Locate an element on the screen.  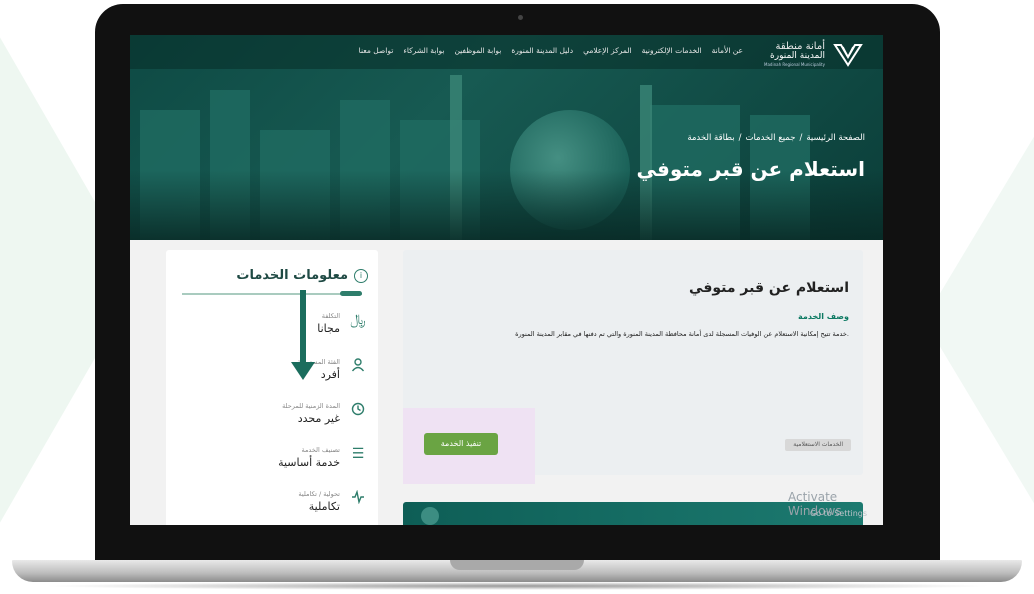
info-value: تكاملية is located at coordinates (324, 506).